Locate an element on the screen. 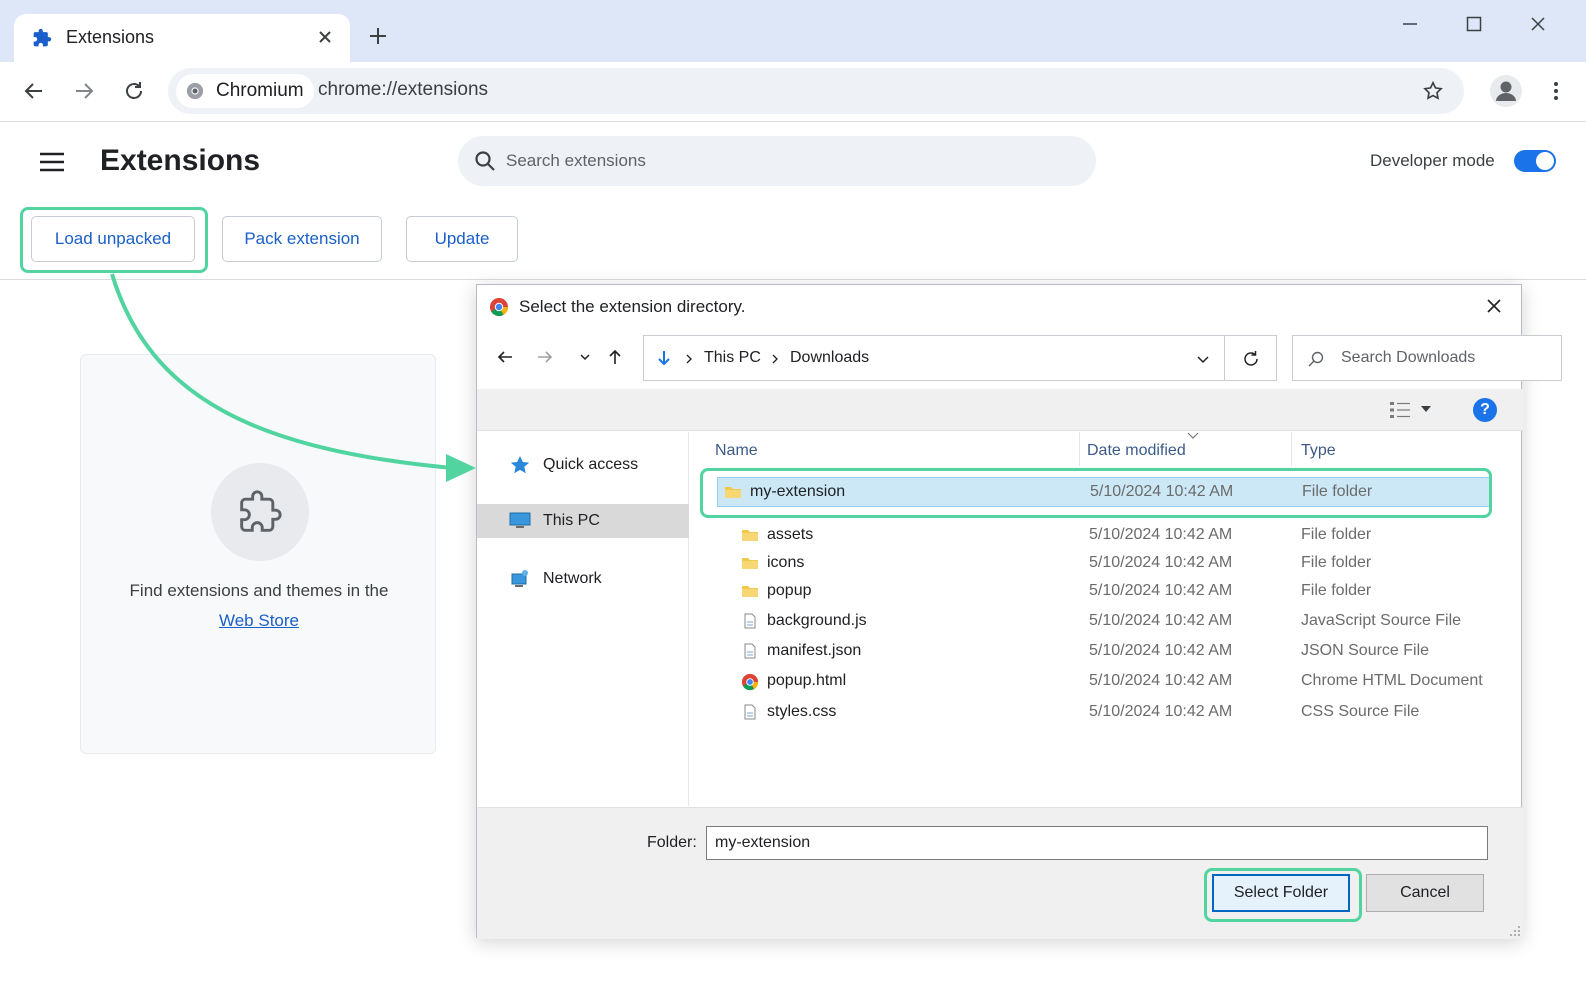 The height and width of the screenshot is (992, 1586). view-dropdown-icon is located at coordinates (1426, 409).